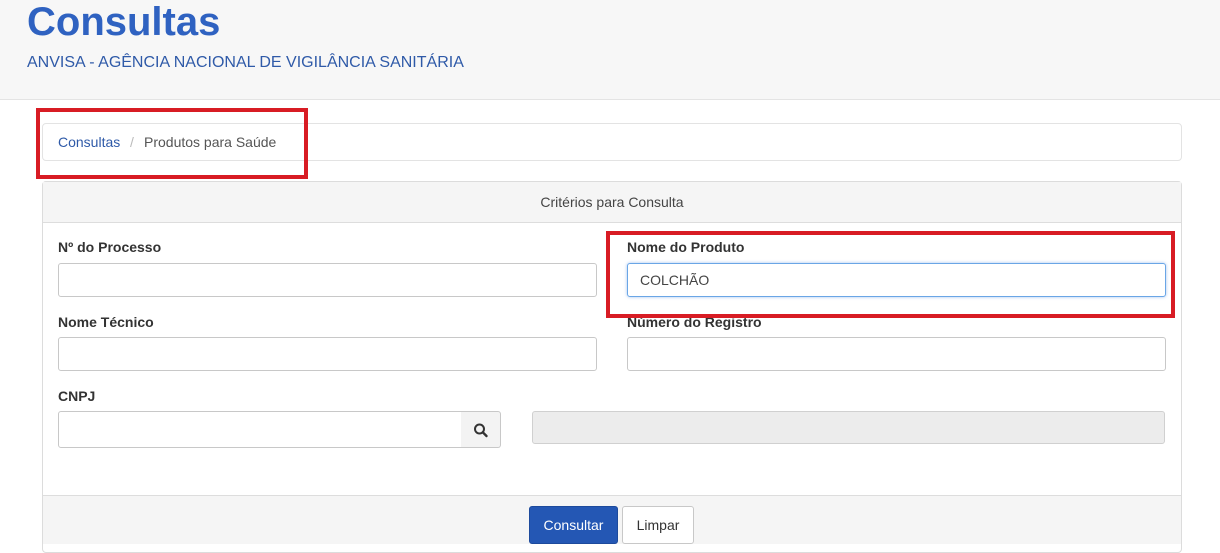 The image size is (1220, 553). What do you see at coordinates (686, 247) in the screenshot?
I see `nome-produto-label: Nome do Produto` at bounding box center [686, 247].